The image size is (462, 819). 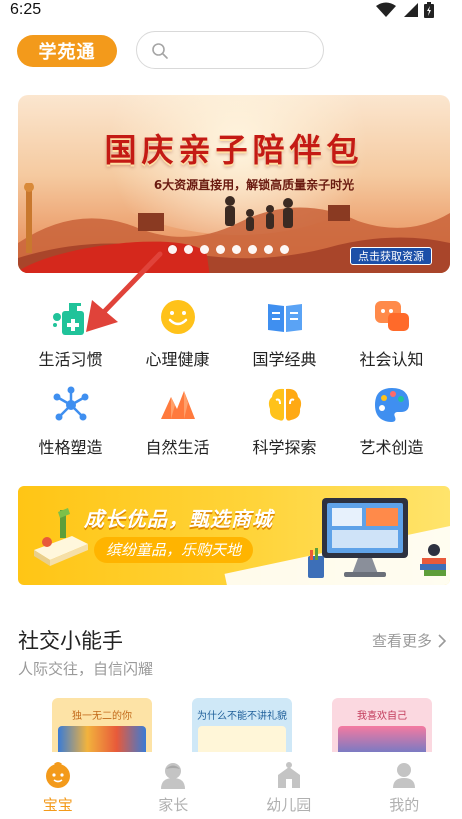 I want to click on category-chinese-classics: 国学经典, so click(x=284, y=341).